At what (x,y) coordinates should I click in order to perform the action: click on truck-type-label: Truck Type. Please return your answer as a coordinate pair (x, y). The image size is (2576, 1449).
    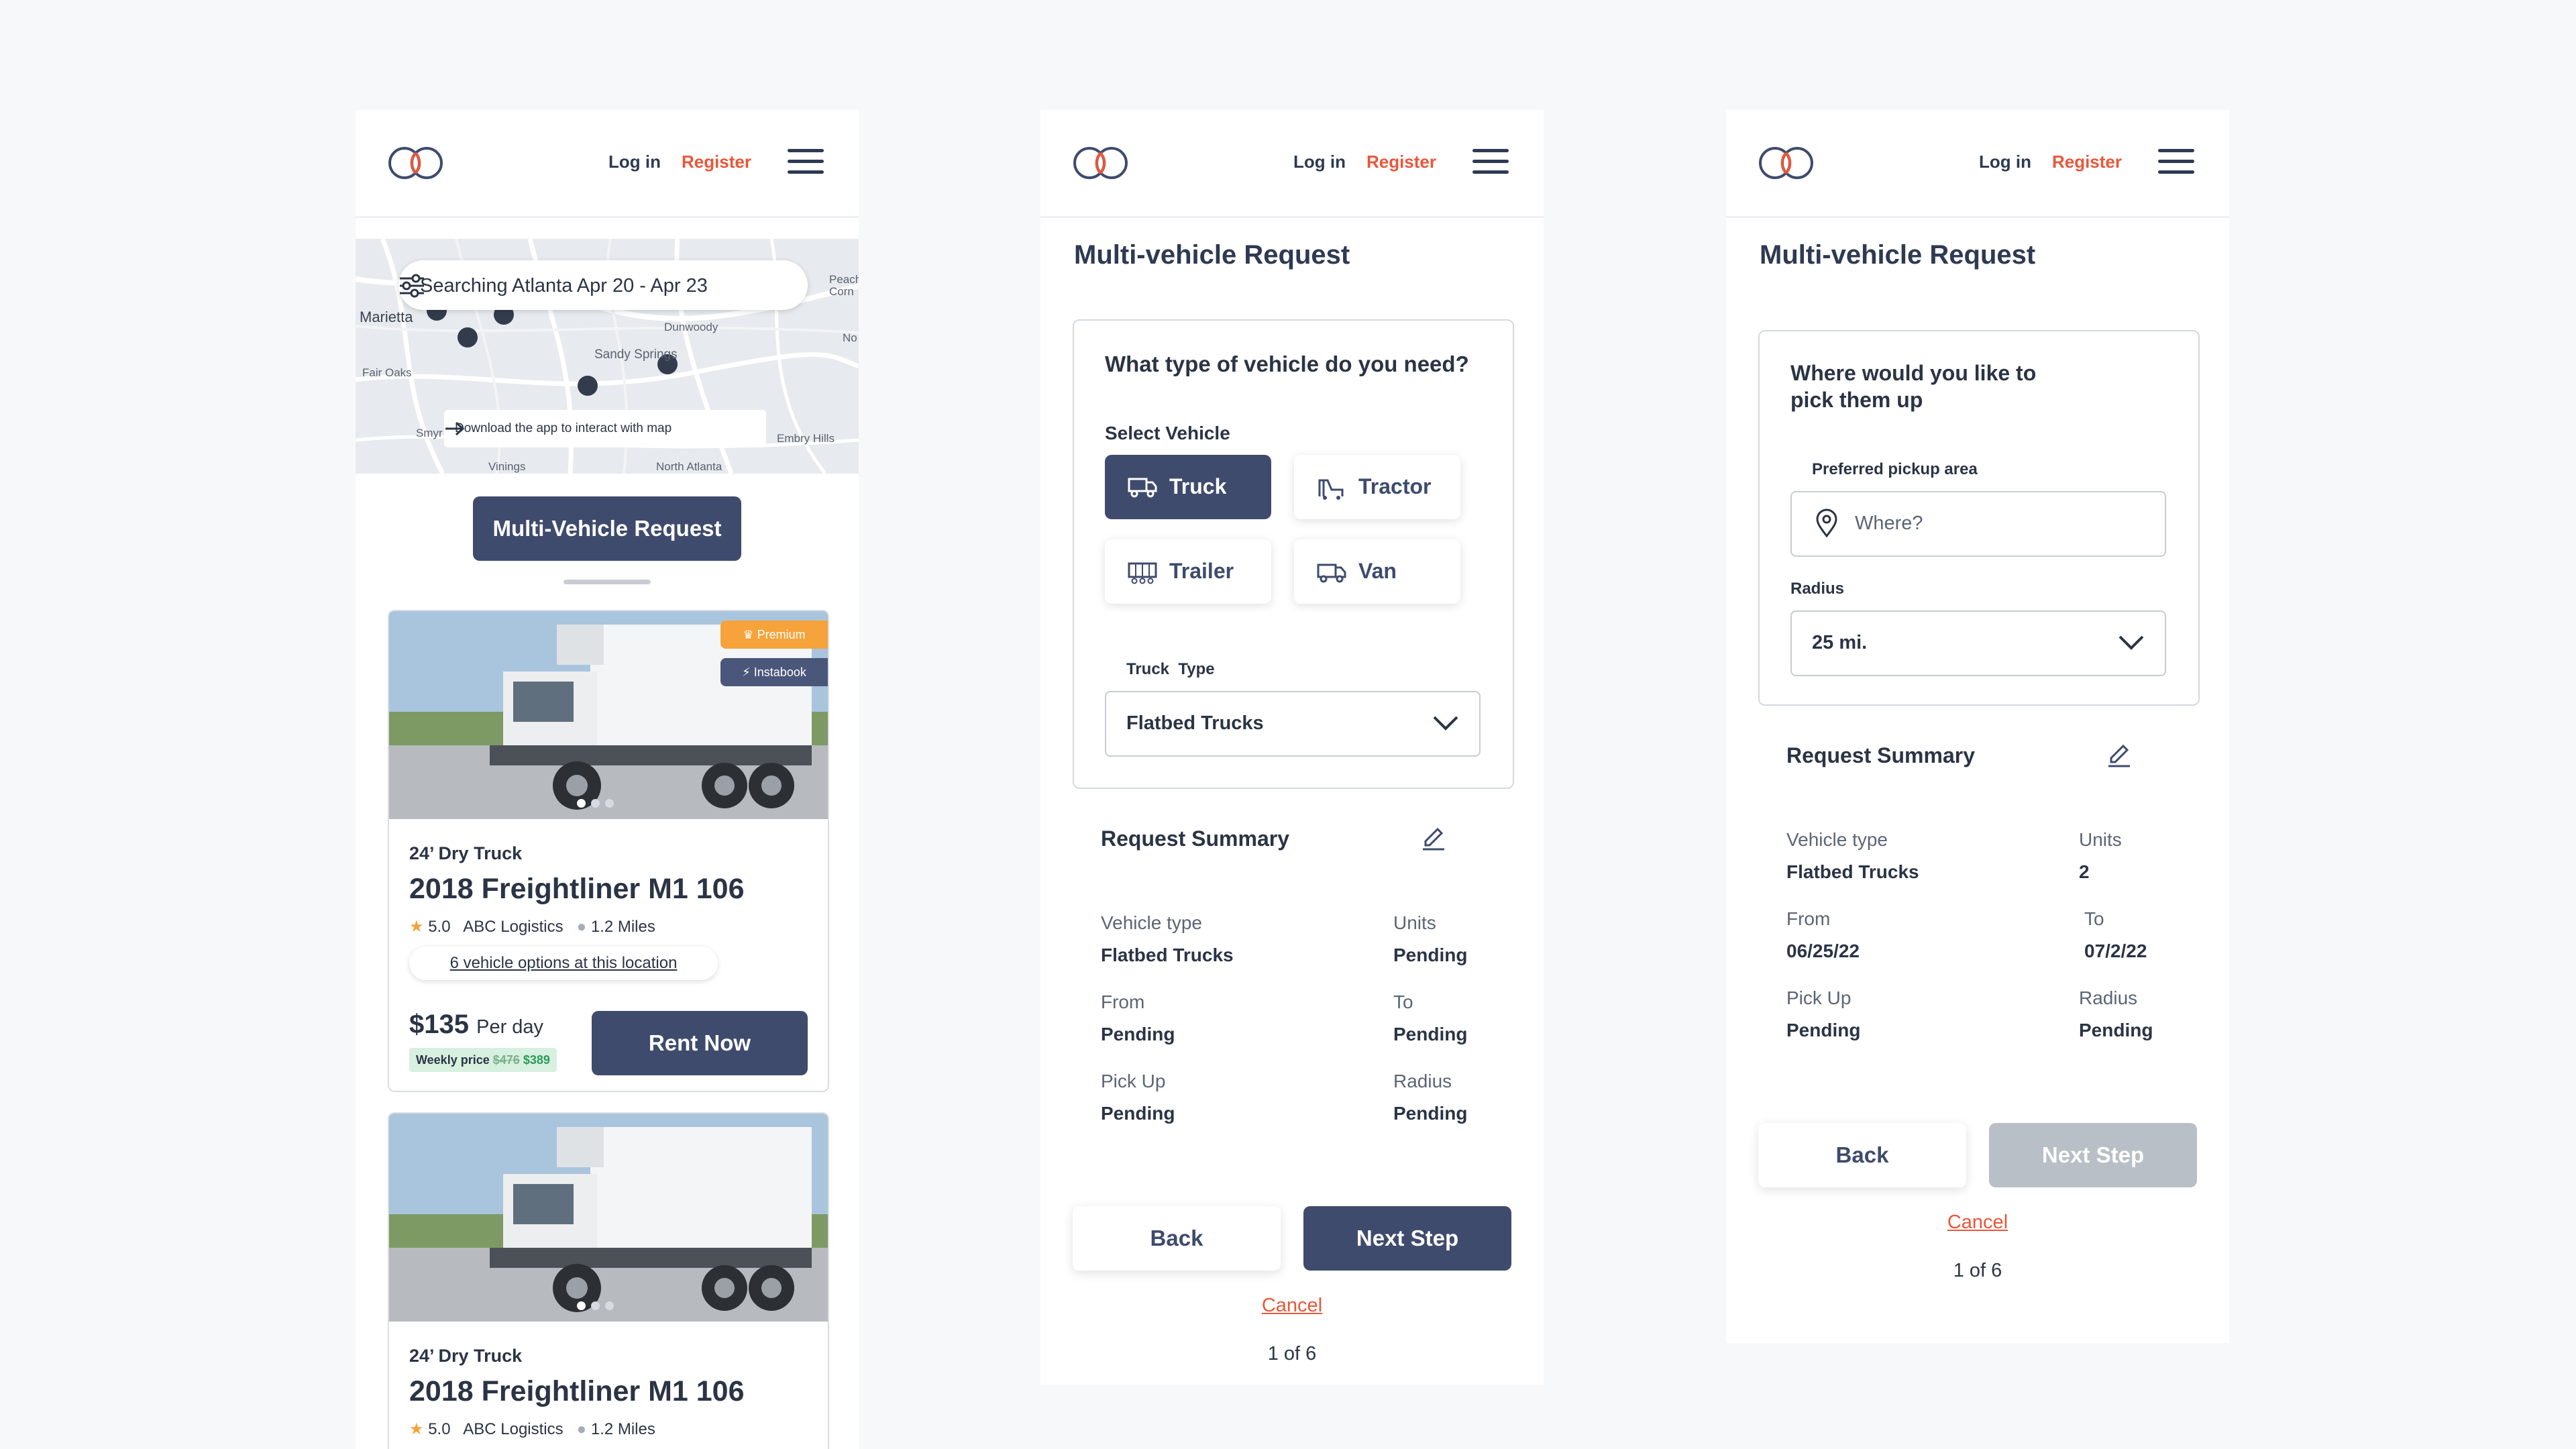
    Looking at the image, I should click on (1170, 669).